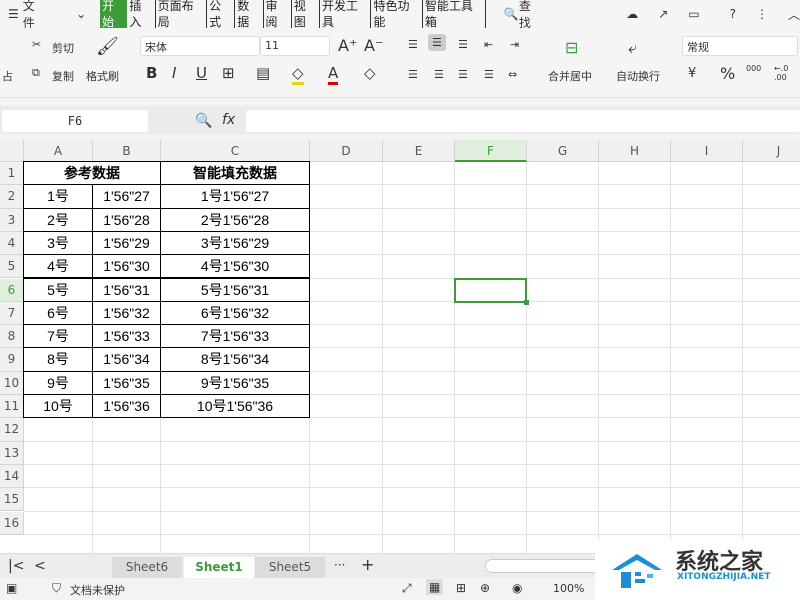 The width and height of the screenshot is (800, 600). What do you see at coordinates (638, 76) in the screenshot?
I see `wrap-text-button: 自动换行` at bounding box center [638, 76].